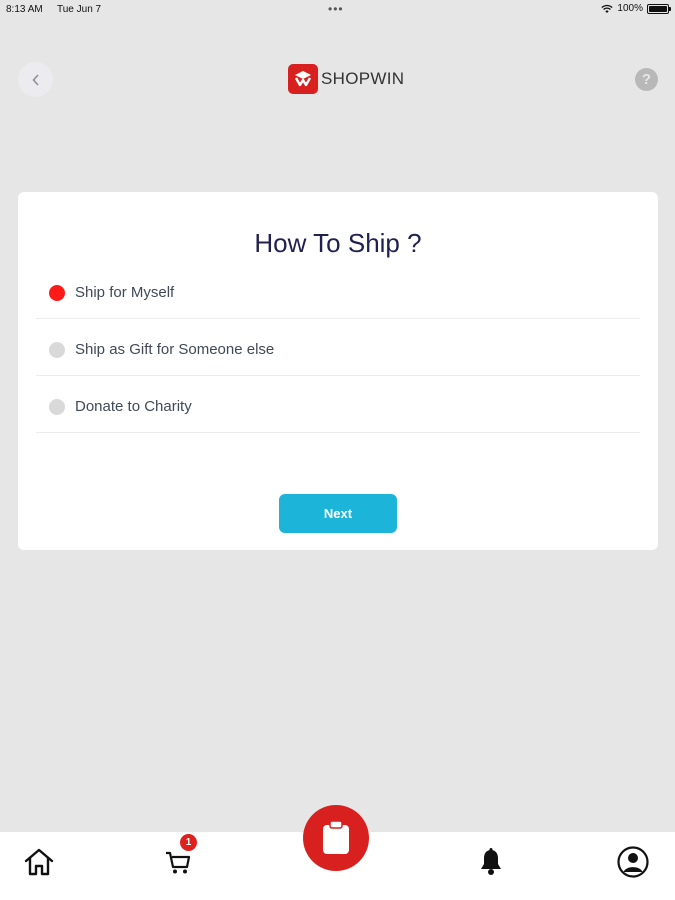 This screenshot has height=900, width=675. I want to click on status-bar: 8:13 AM Tue Jun 7 ••• 100%, so click(337, 10).